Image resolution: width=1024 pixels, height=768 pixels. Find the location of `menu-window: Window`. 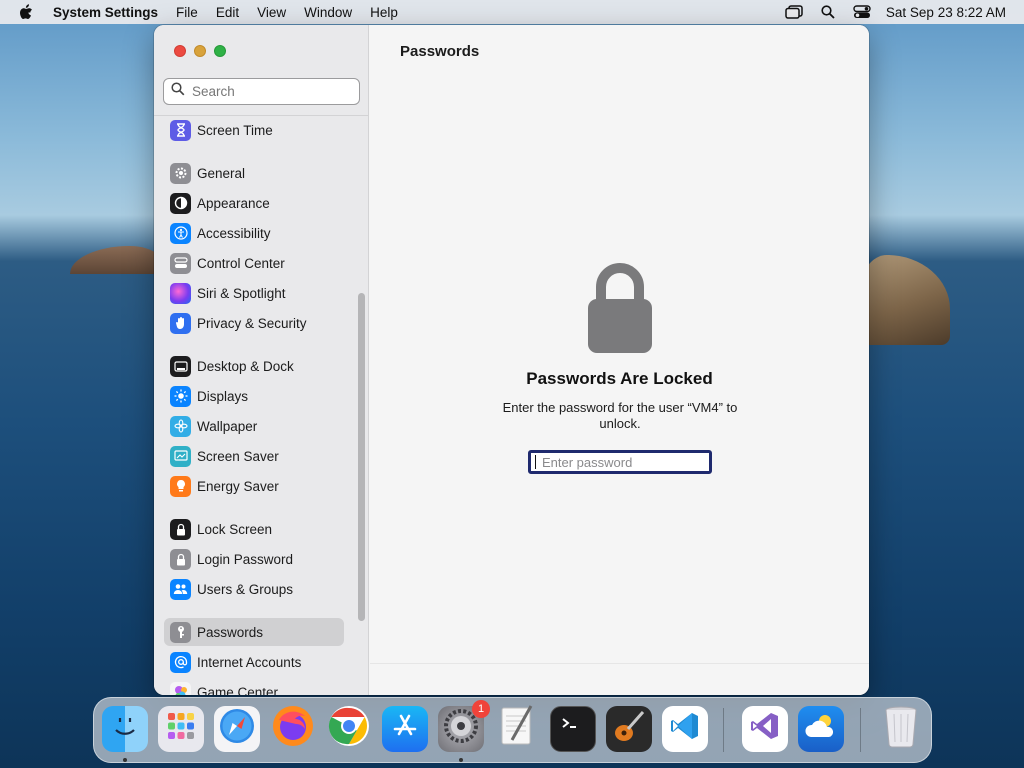

menu-window: Window is located at coordinates (328, 12).